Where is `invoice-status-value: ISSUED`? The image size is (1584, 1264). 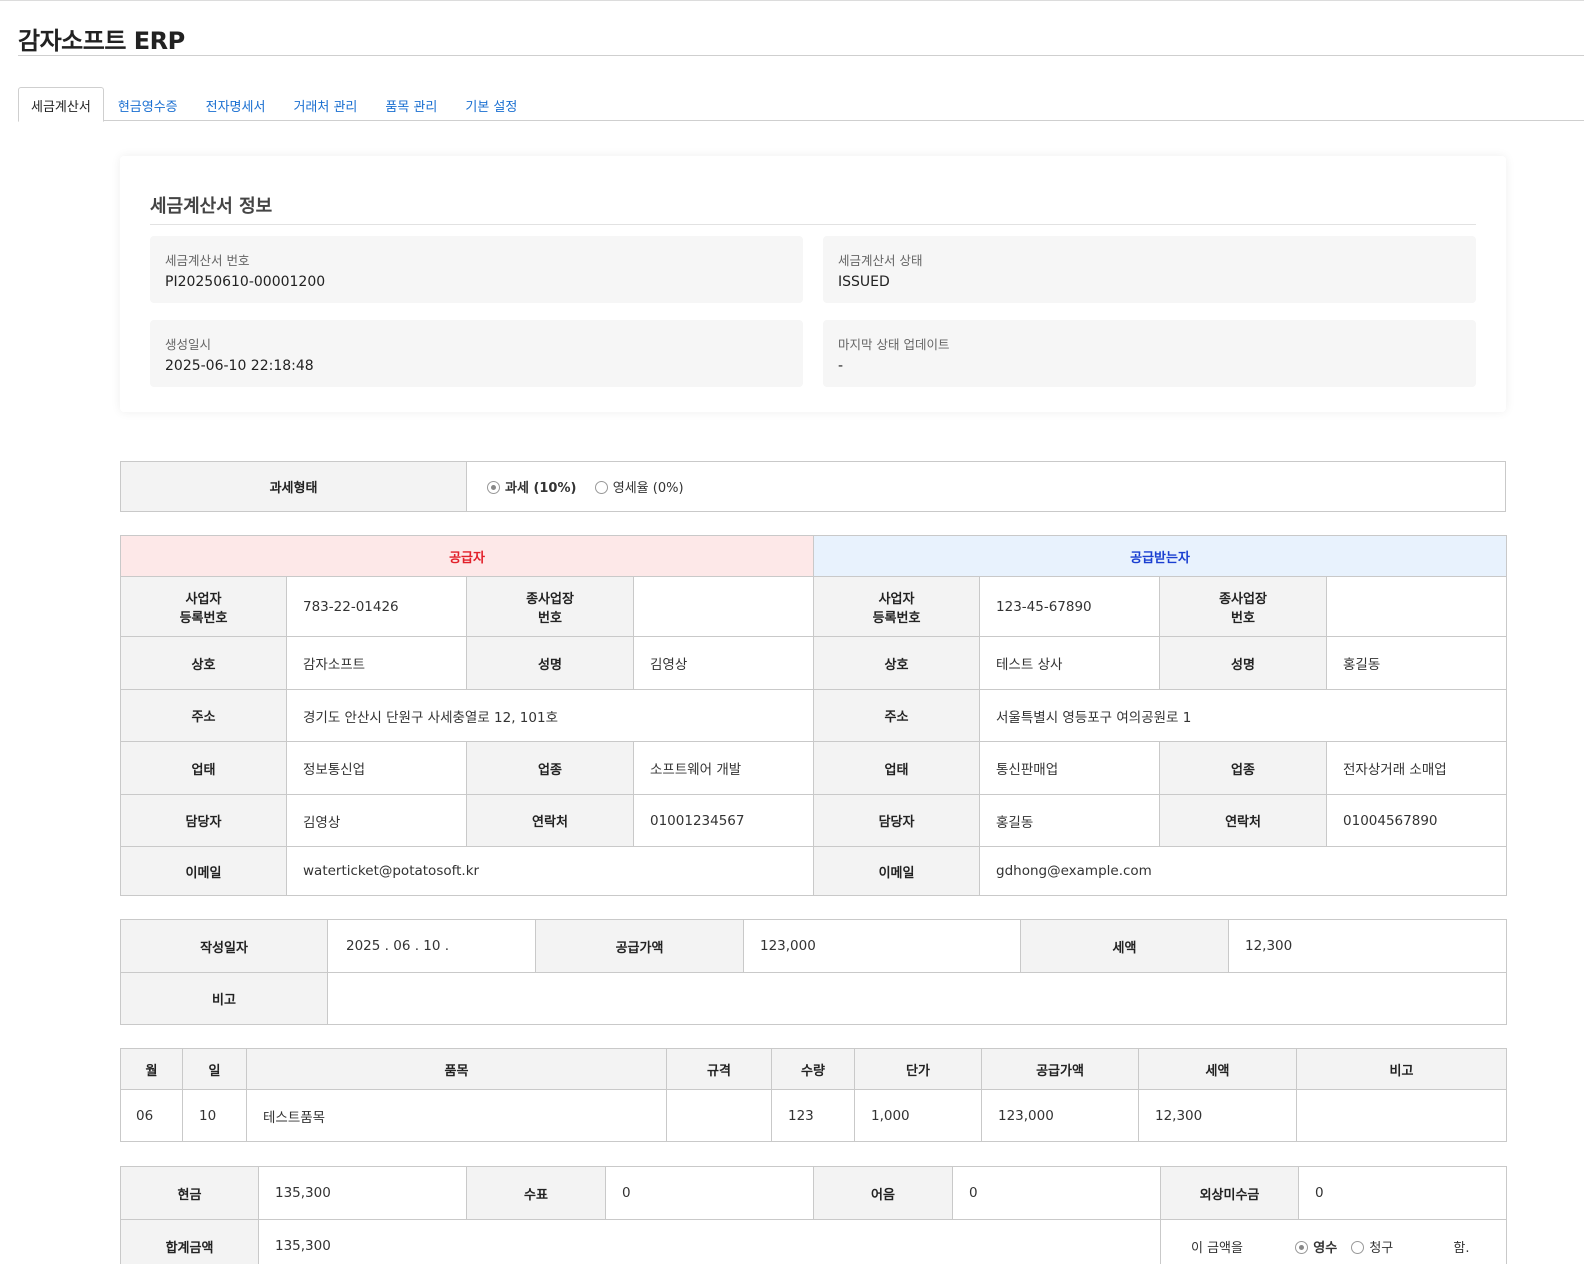
invoice-status-value: ISSUED is located at coordinates (864, 282).